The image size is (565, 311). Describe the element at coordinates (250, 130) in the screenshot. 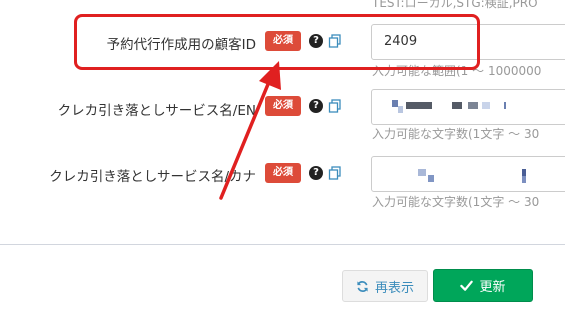

I see `annotation-arrow` at that location.